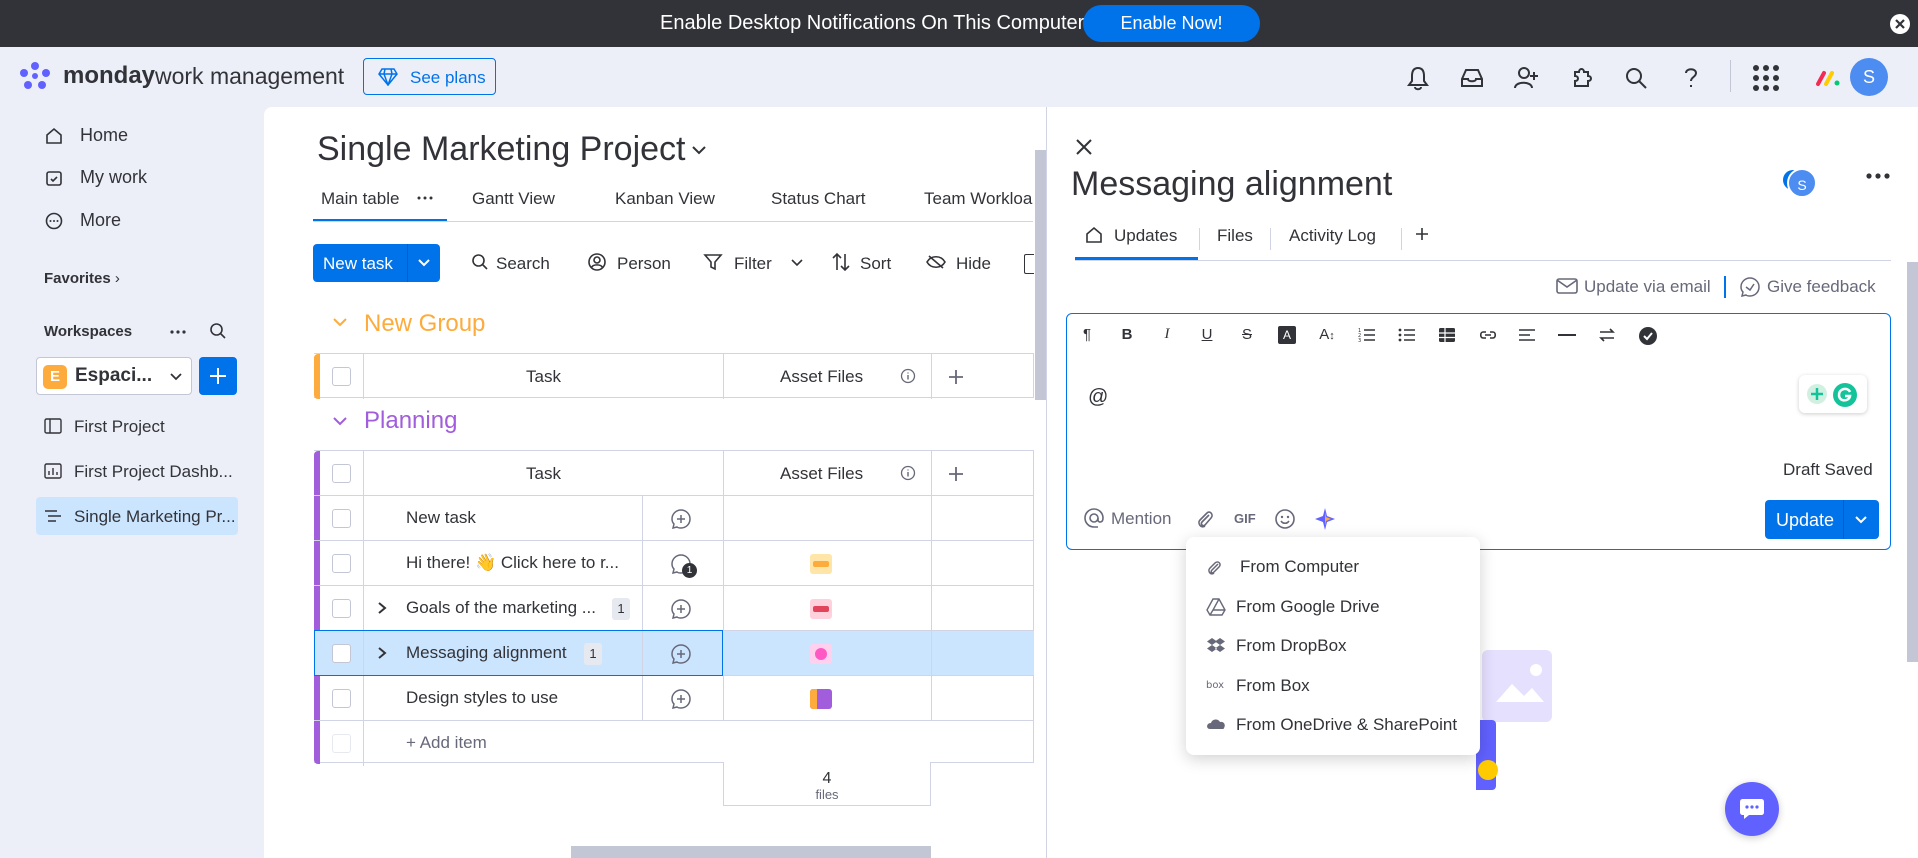 Image resolution: width=1918 pixels, height=858 pixels. What do you see at coordinates (516, 518) in the screenshot?
I see `task-name: New task` at bounding box center [516, 518].